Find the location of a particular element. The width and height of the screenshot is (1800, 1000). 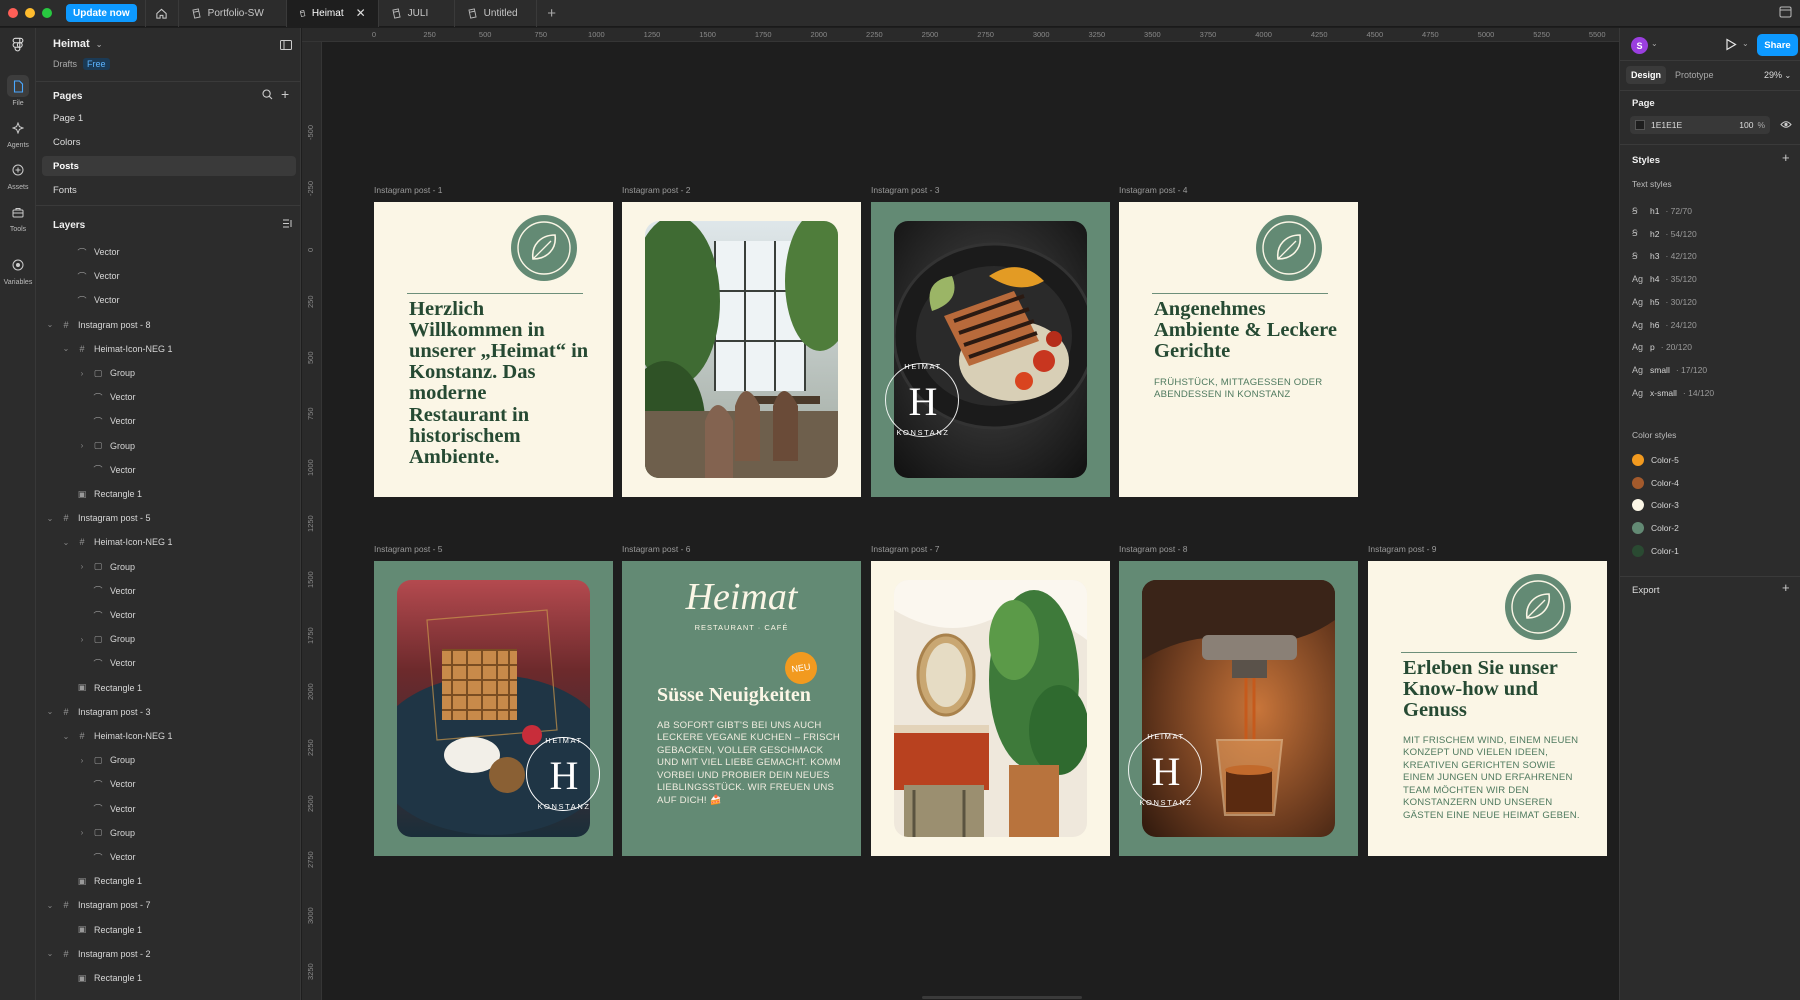

text-style-item: Ag x-small · 14/120 is located at coordinates (1673, 393).